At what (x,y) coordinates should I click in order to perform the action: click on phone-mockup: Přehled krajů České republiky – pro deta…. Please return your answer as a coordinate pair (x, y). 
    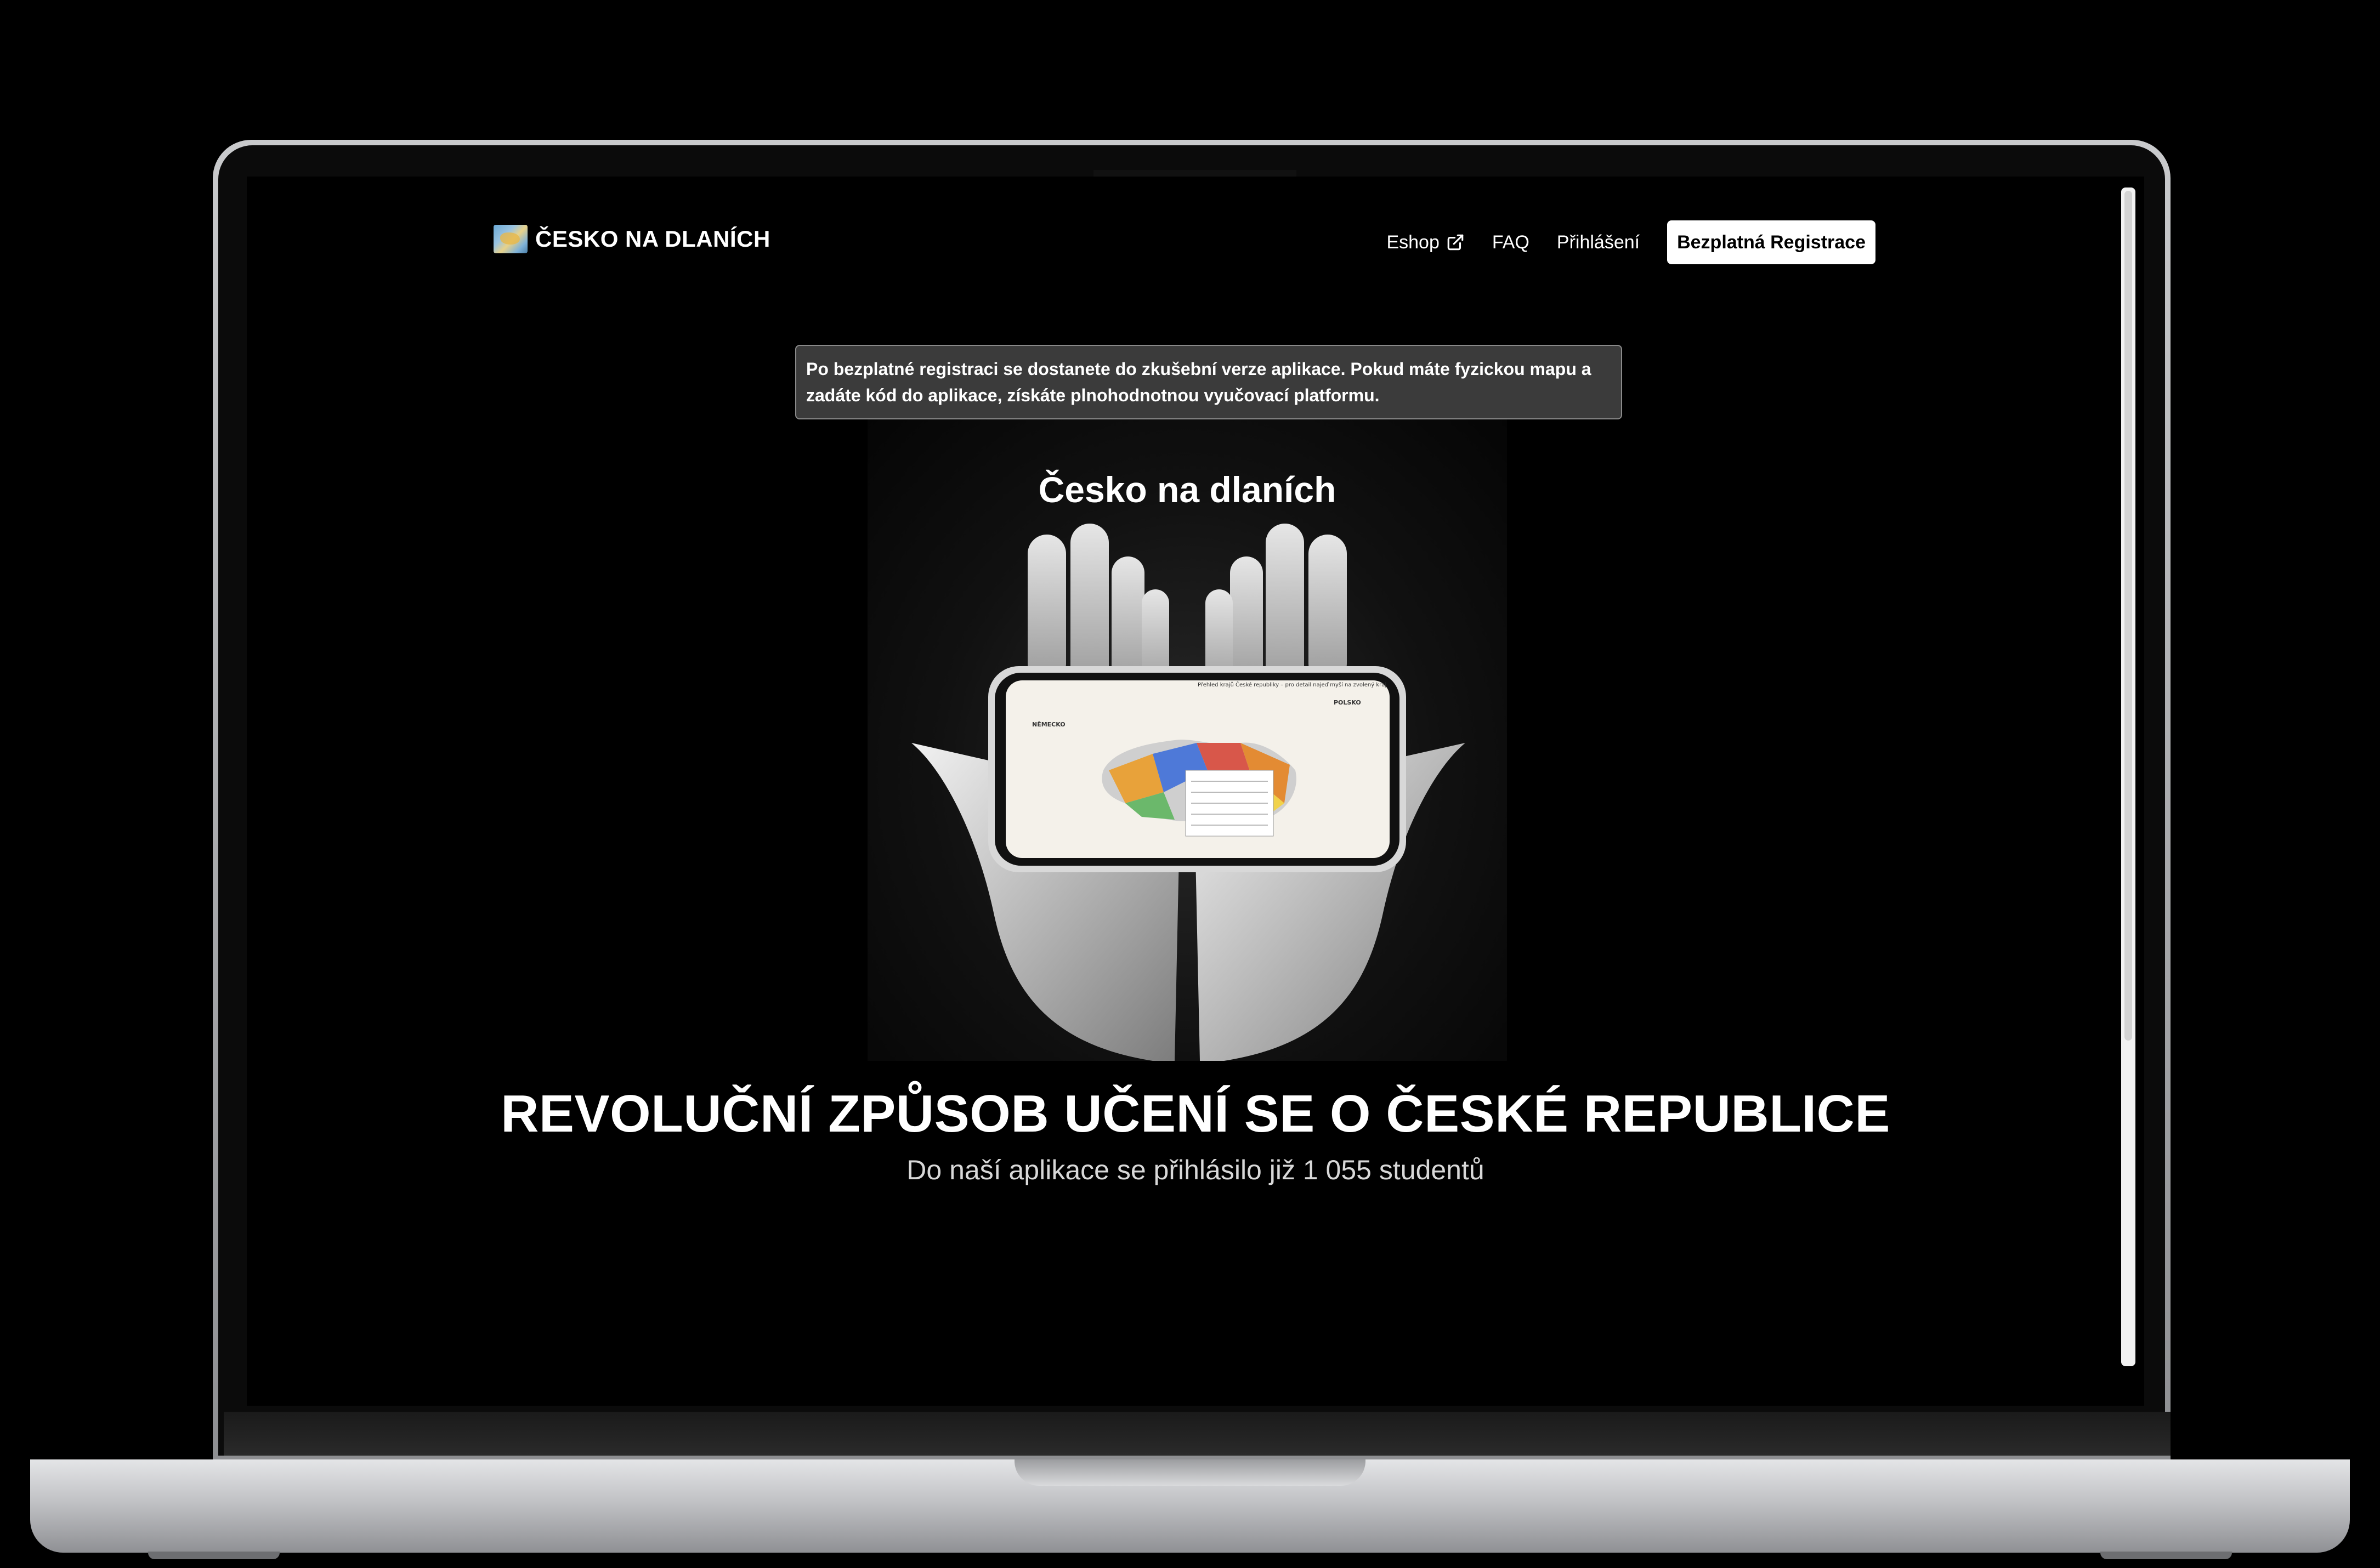
    Looking at the image, I should click on (1197, 769).